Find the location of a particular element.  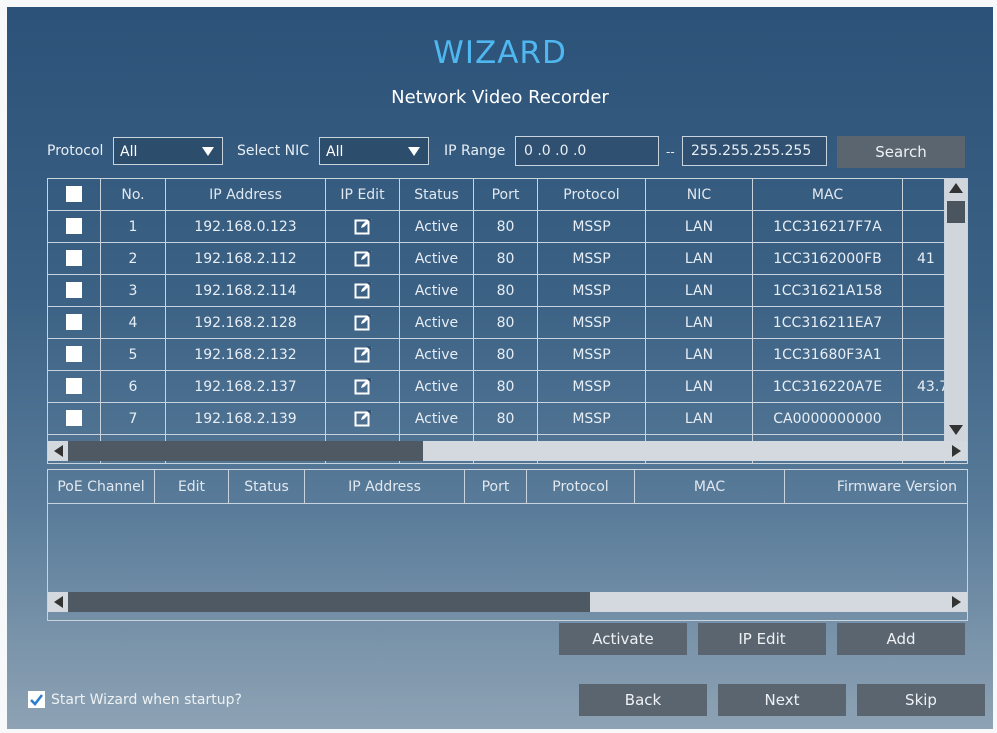

column-header: PoE Channel is located at coordinates (101, 487).